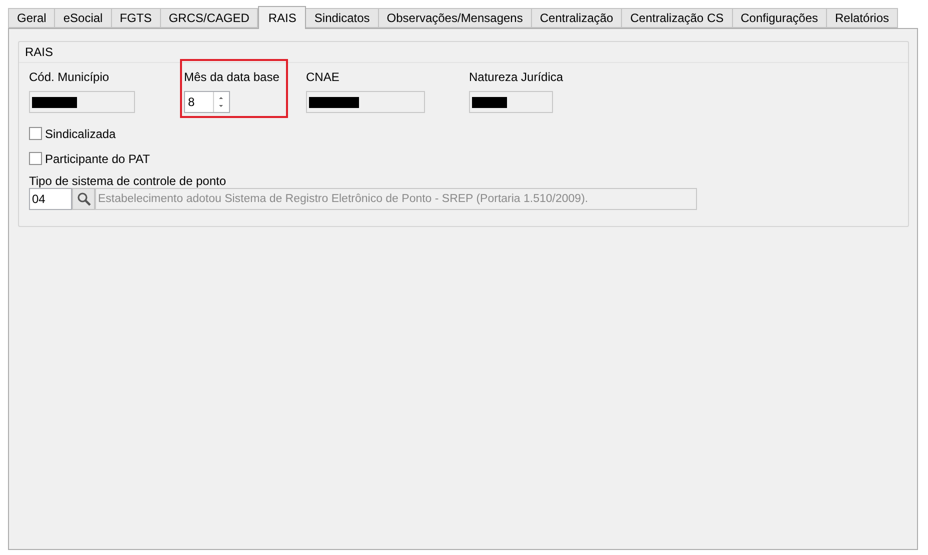 The width and height of the screenshot is (928, 555). I want to click on code-input: 04, so click(50, 199).